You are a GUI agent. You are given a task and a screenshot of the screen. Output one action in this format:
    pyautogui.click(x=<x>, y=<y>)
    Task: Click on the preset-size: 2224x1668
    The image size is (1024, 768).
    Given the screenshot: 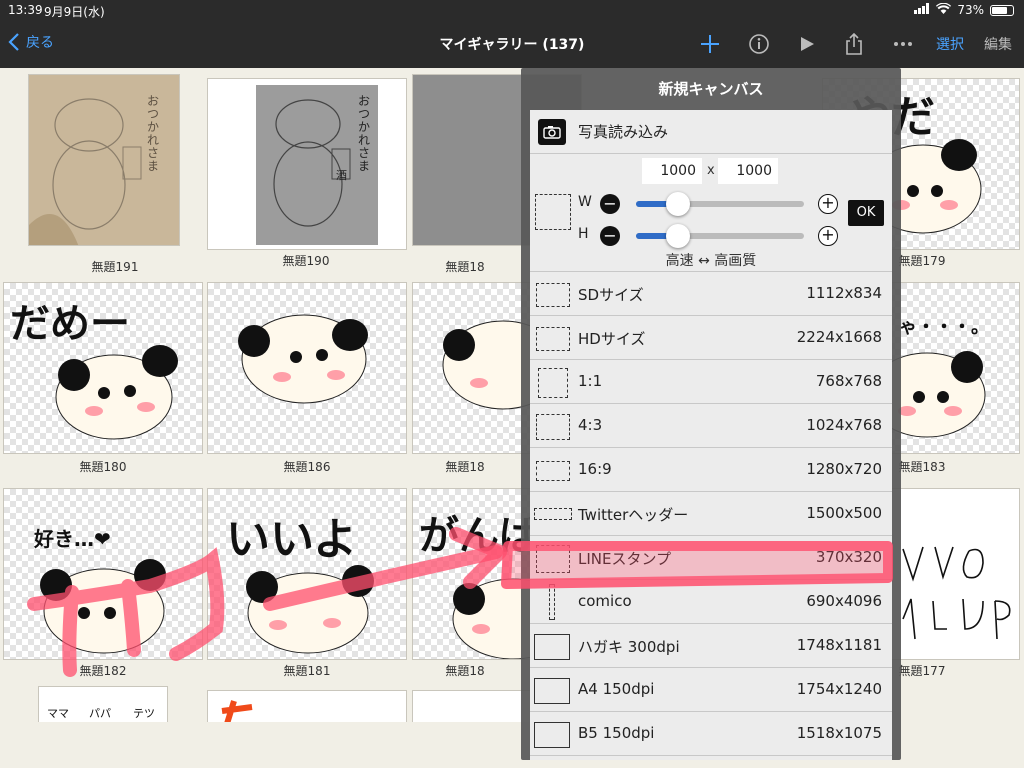 What is the action you would take?
    pyautogui.click(x=839, y=337)
    